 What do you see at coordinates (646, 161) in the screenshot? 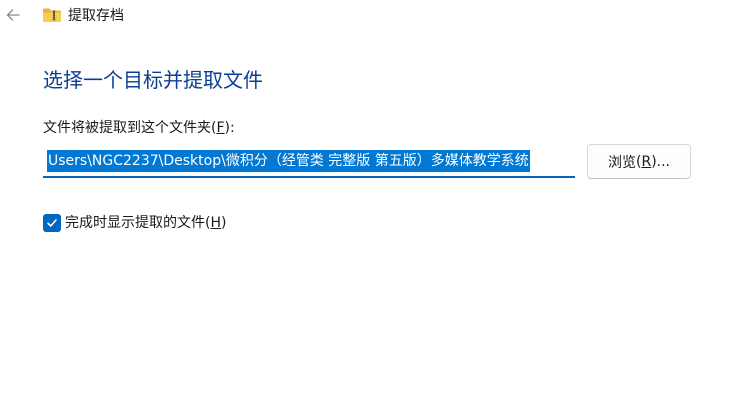
I see `browse-button-accel-key: R` at bounding box center [646, 161].